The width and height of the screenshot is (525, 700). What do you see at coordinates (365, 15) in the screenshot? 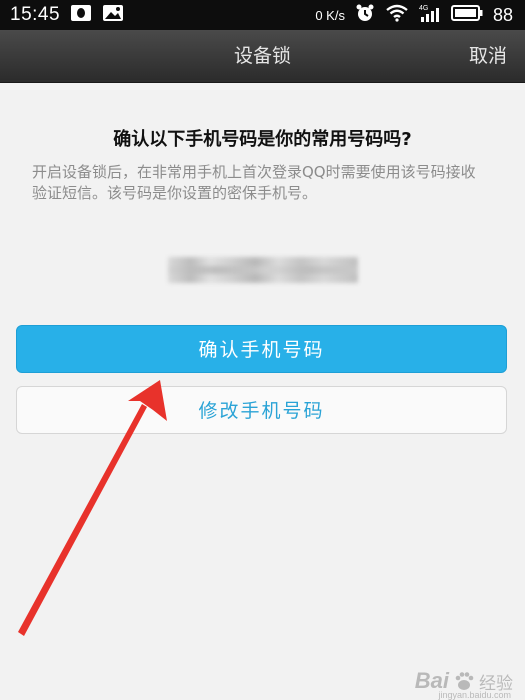
I see `alarm-icon` at bounding box center [365, 15].